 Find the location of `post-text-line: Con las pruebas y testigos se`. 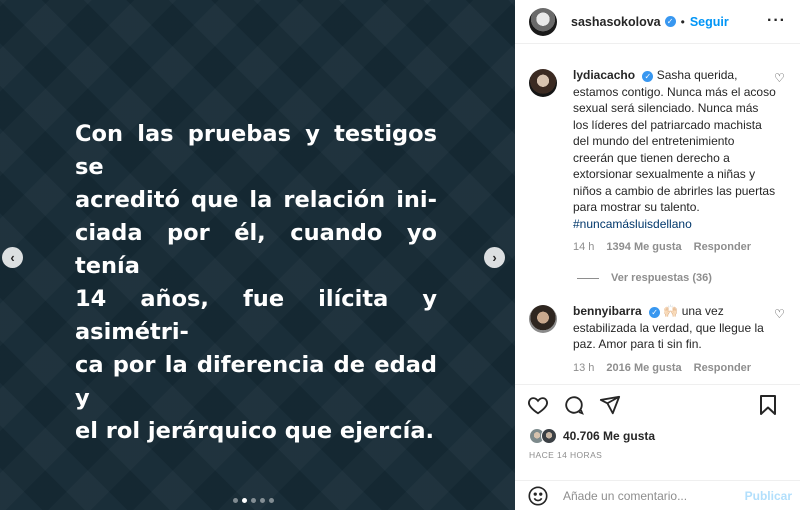

post-text-line: Con las pruebas y testigos se is located at coordinates (256, 150).